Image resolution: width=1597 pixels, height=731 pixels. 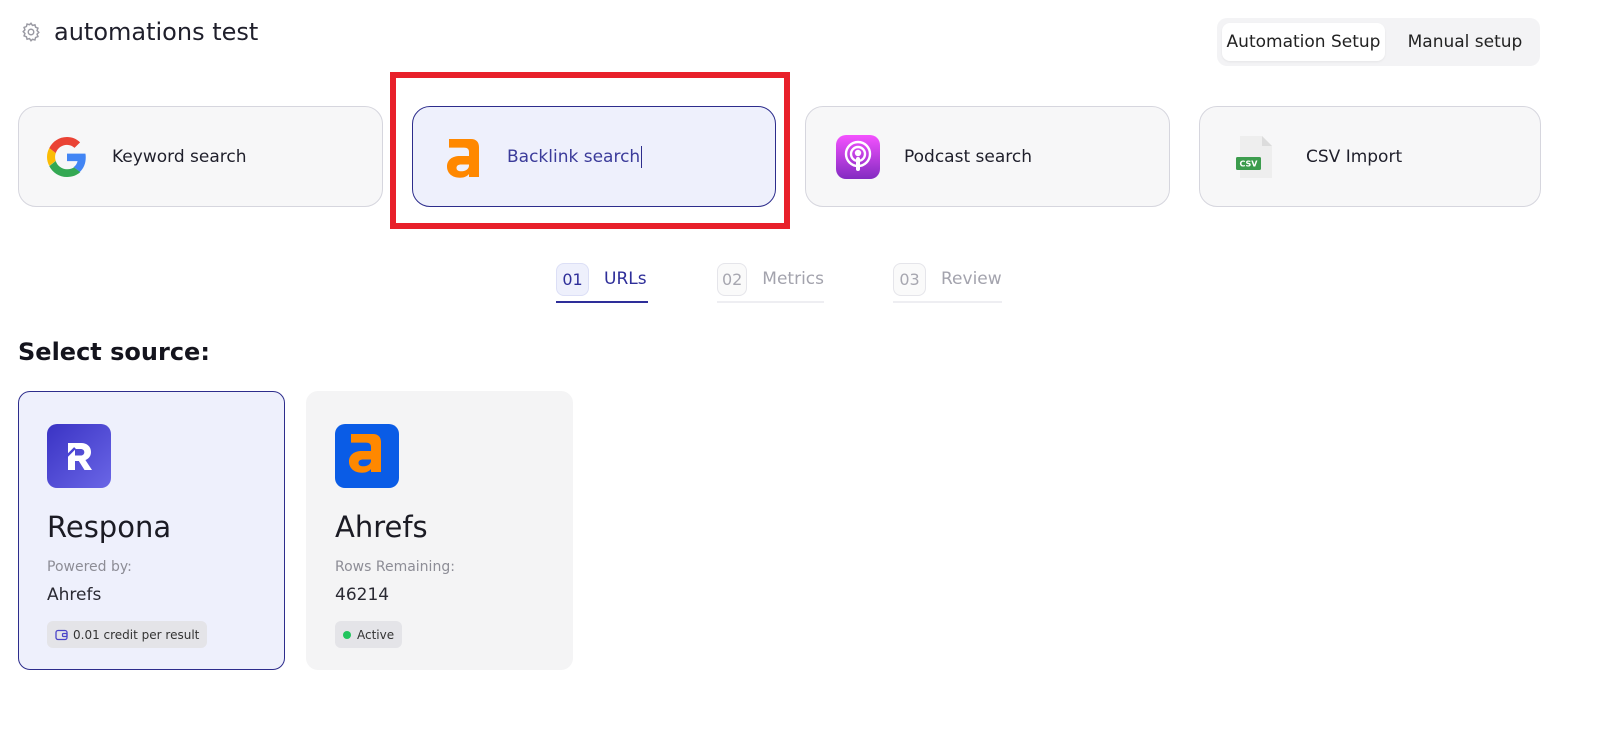 What do you see at coordinates (572, 279) in the screenshot?
I see `step-number: 01` at bounding box center [572, 279].